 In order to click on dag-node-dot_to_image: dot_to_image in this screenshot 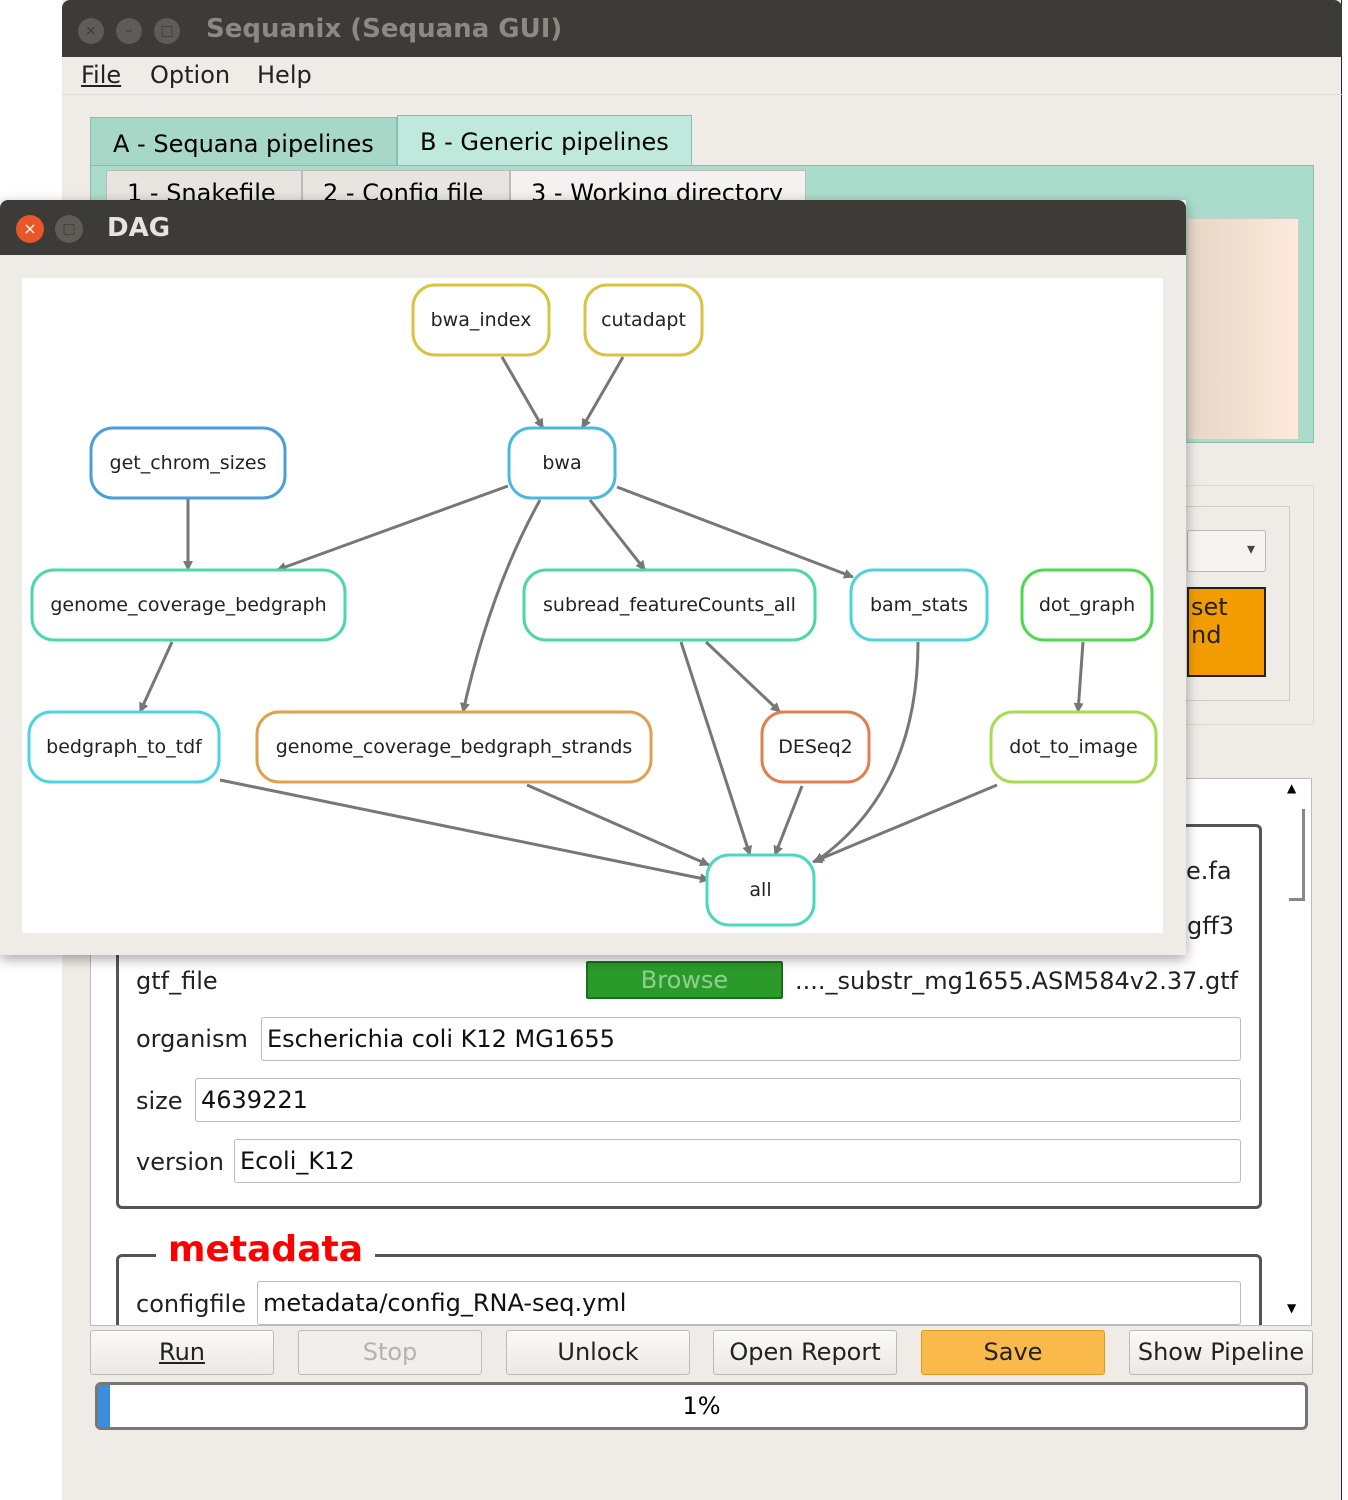, I will do `click(1073, 747)`.